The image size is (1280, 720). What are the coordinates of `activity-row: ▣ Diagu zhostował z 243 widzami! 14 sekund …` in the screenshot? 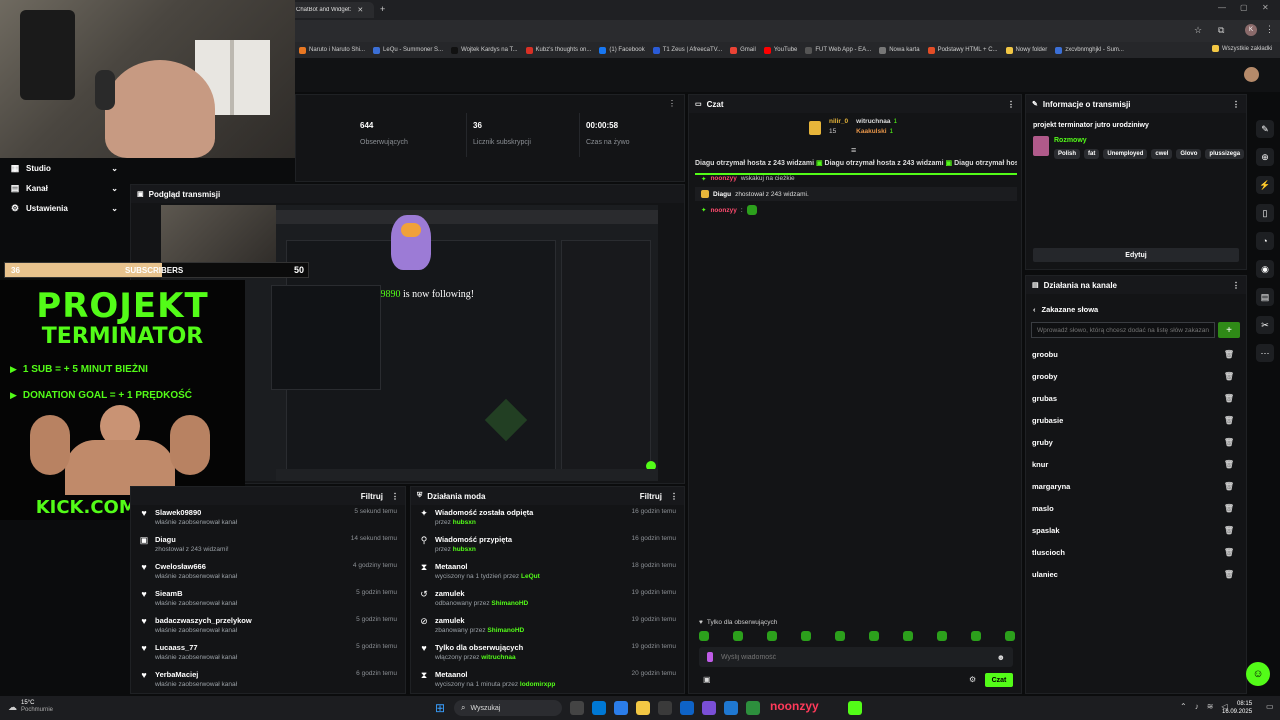 It's located at (268, 545).